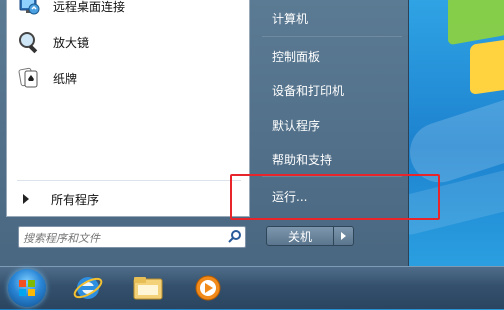 The width and height of the screenshot is (504, 310). Describe the element at coordinates (148, 288) in the screenshot. I see `file-explorer-icon` at that location.